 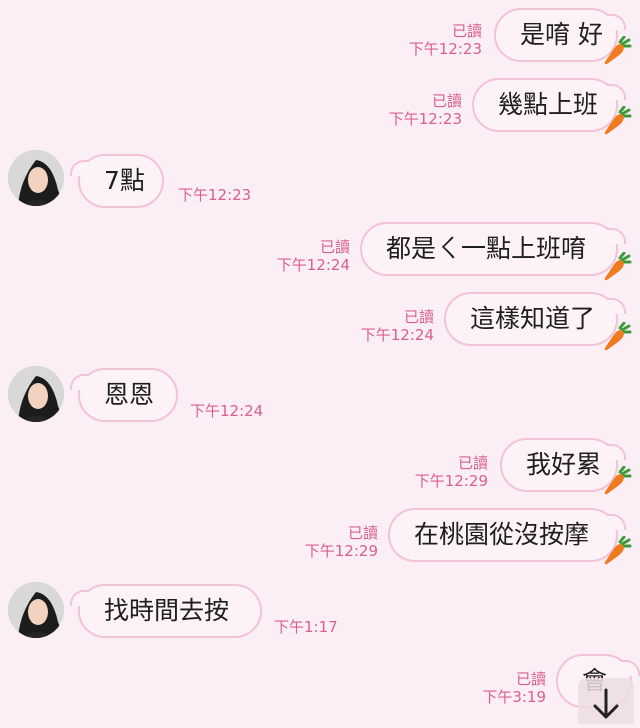 I want to click on message-bubble: 找時間去按, so click(x=166, y=611).